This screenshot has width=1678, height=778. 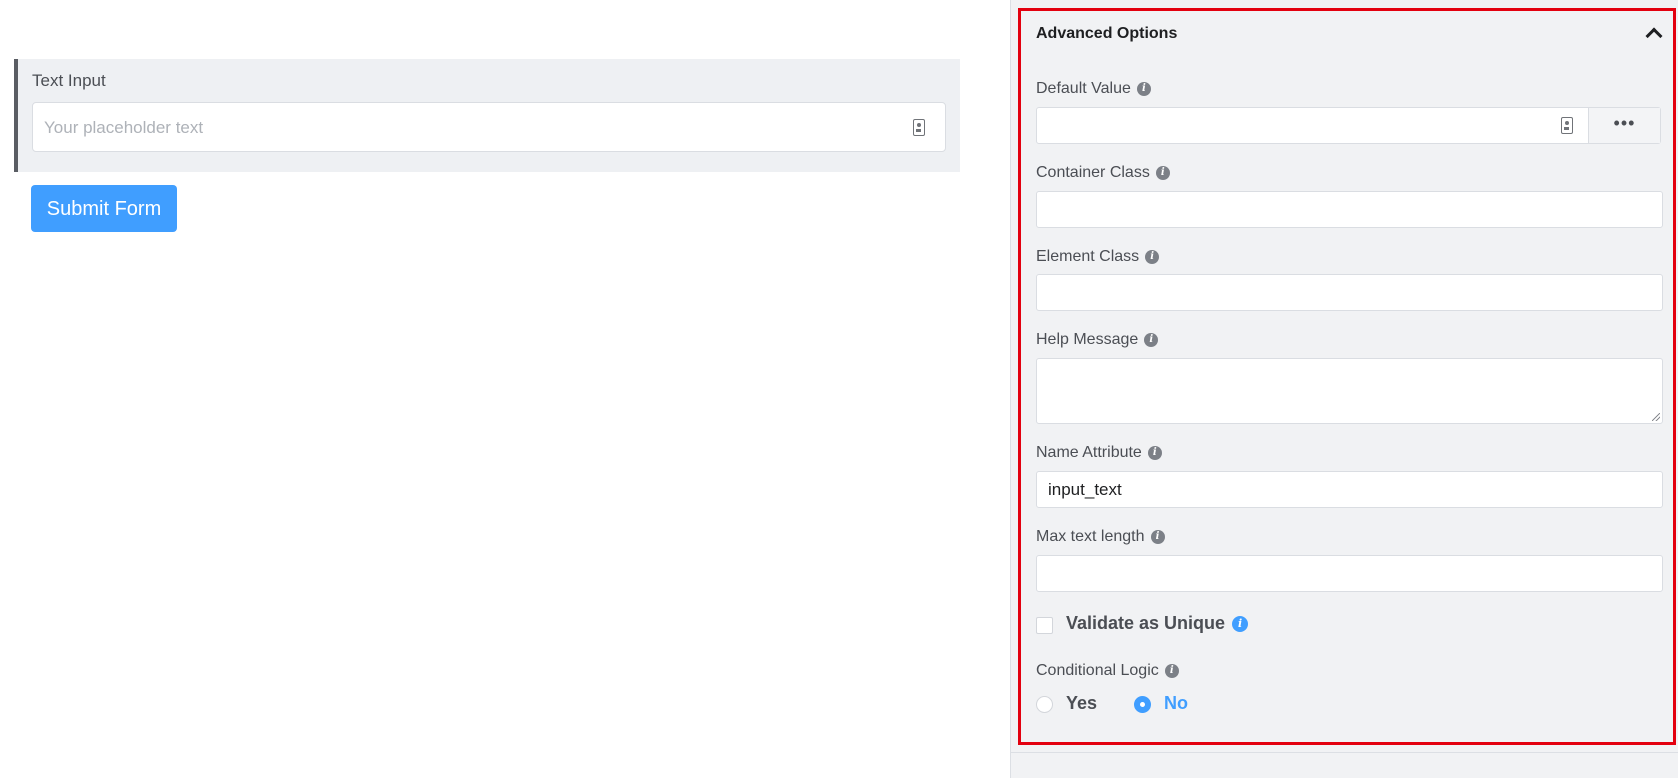 What do you see at coordinates (1089, 452) in the screenshot?
I see `name-attribute-label-text: Name Attribute` at bounding box center [1089, 452].